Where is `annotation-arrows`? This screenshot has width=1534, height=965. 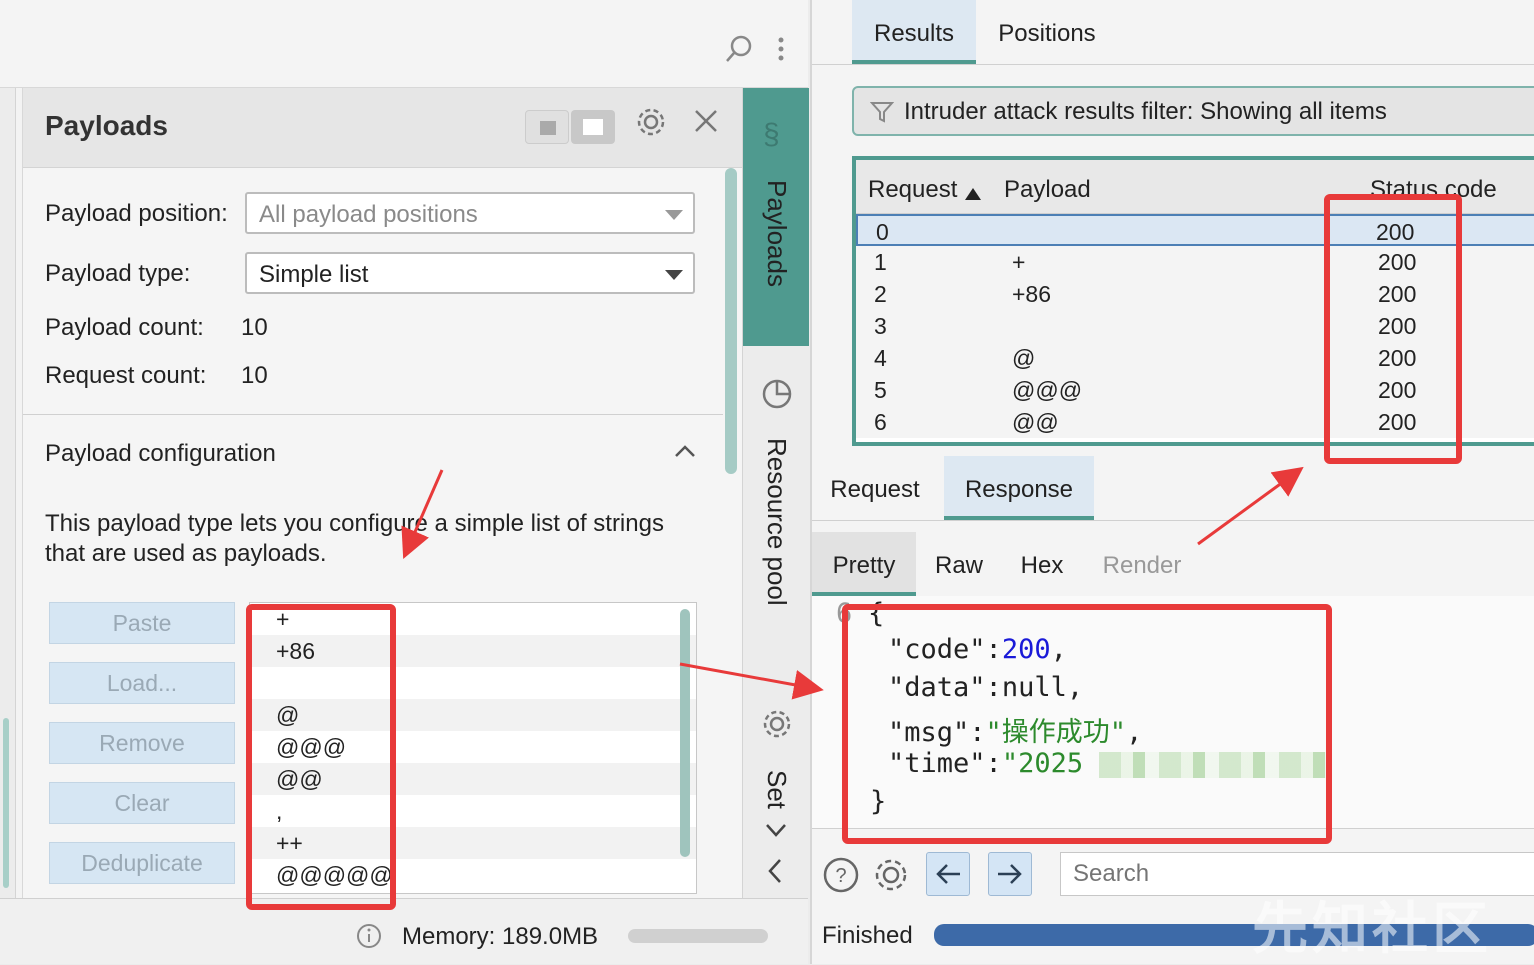
annotation-arrows is located at coordinates (852, 583).